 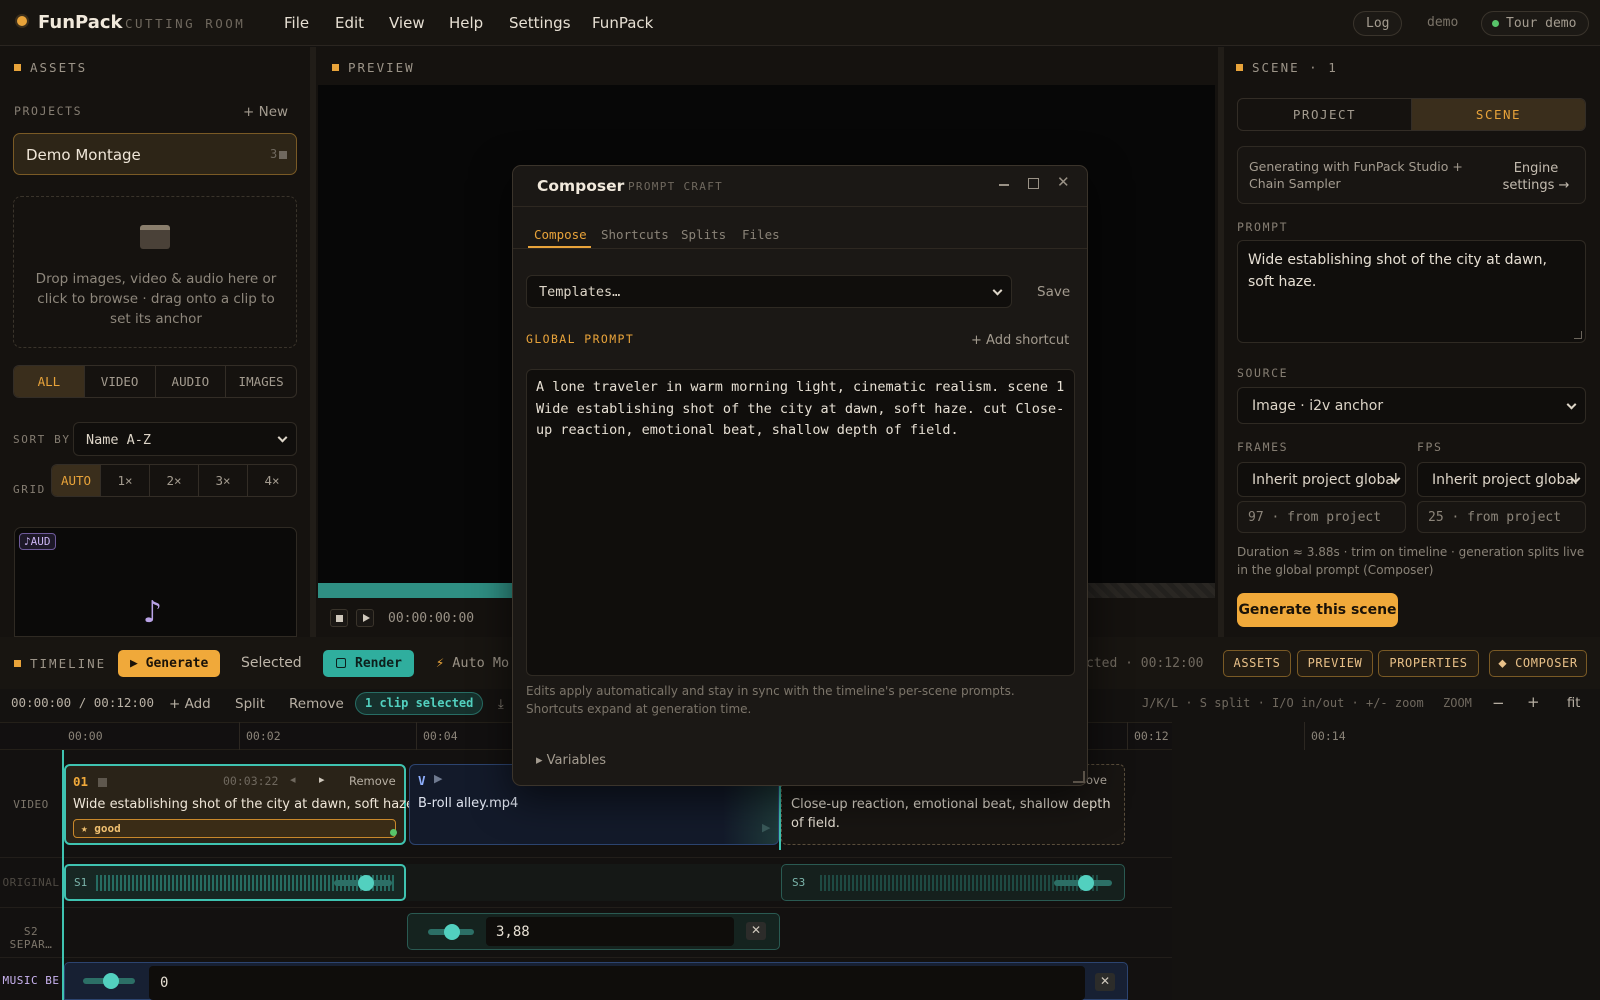 I want to click on grid-4x: 4×, so click(x=272, y=480).